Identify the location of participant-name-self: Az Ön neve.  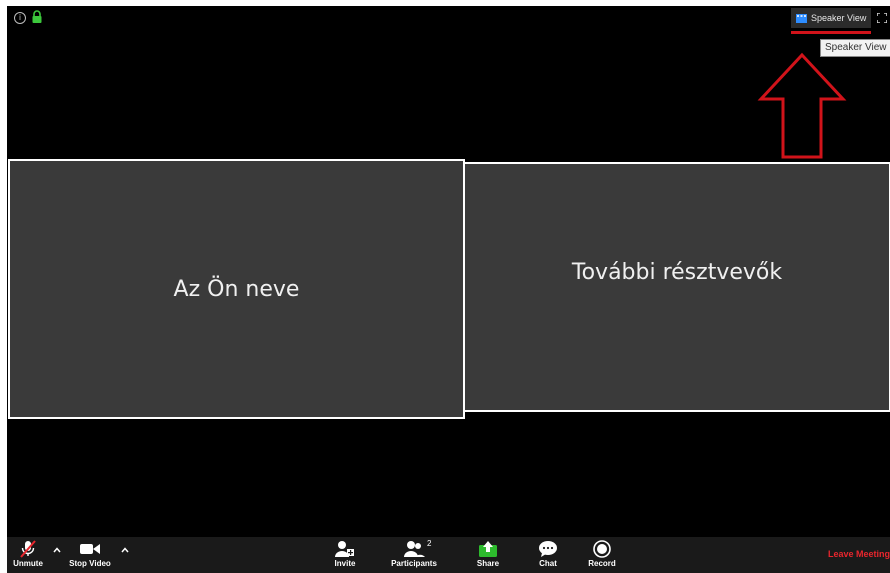
(236, 289).